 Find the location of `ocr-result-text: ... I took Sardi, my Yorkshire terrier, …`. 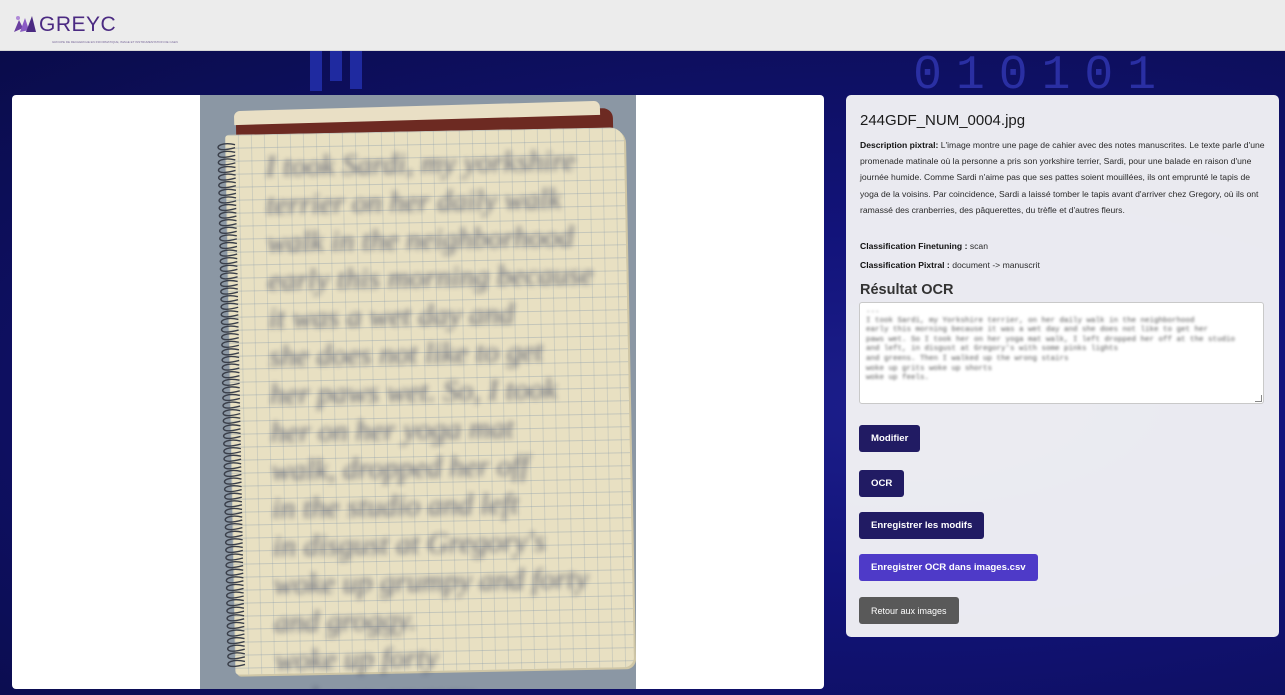

ocr-result-text: ... I took Sardi, my Yorkshire terrier, … is located at coordinates (1051, 345).